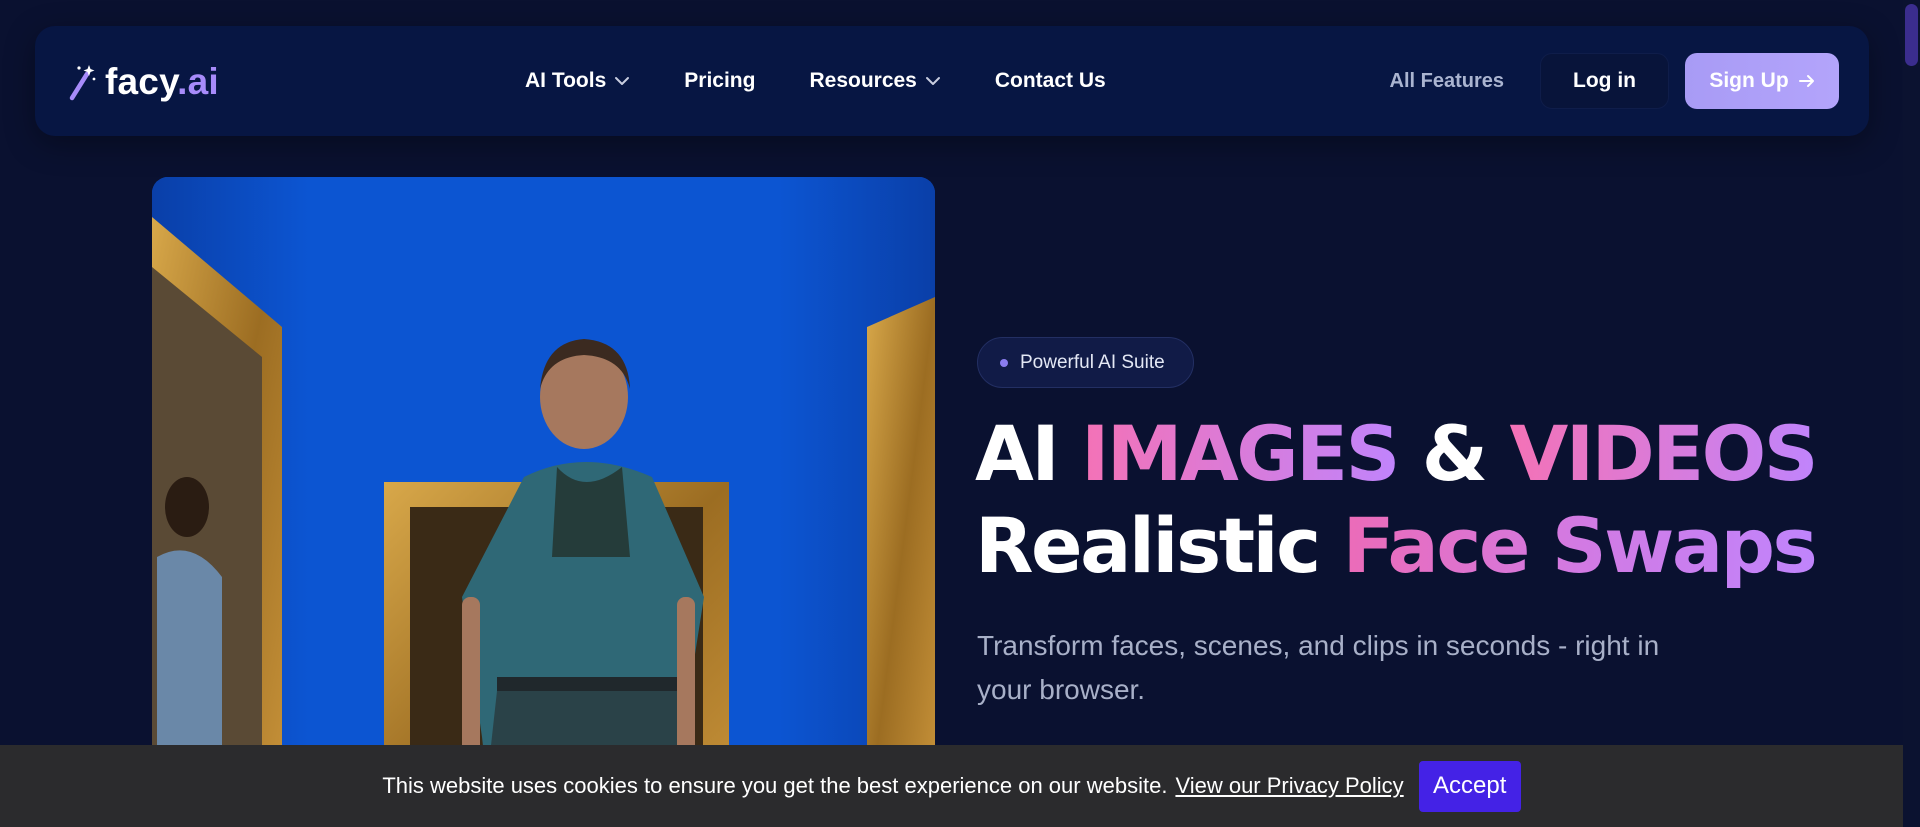  What do you see at coordinates (1604, 81) in the screenshot?
I see `login-button: Log in` at bounding box center [1604, 81].